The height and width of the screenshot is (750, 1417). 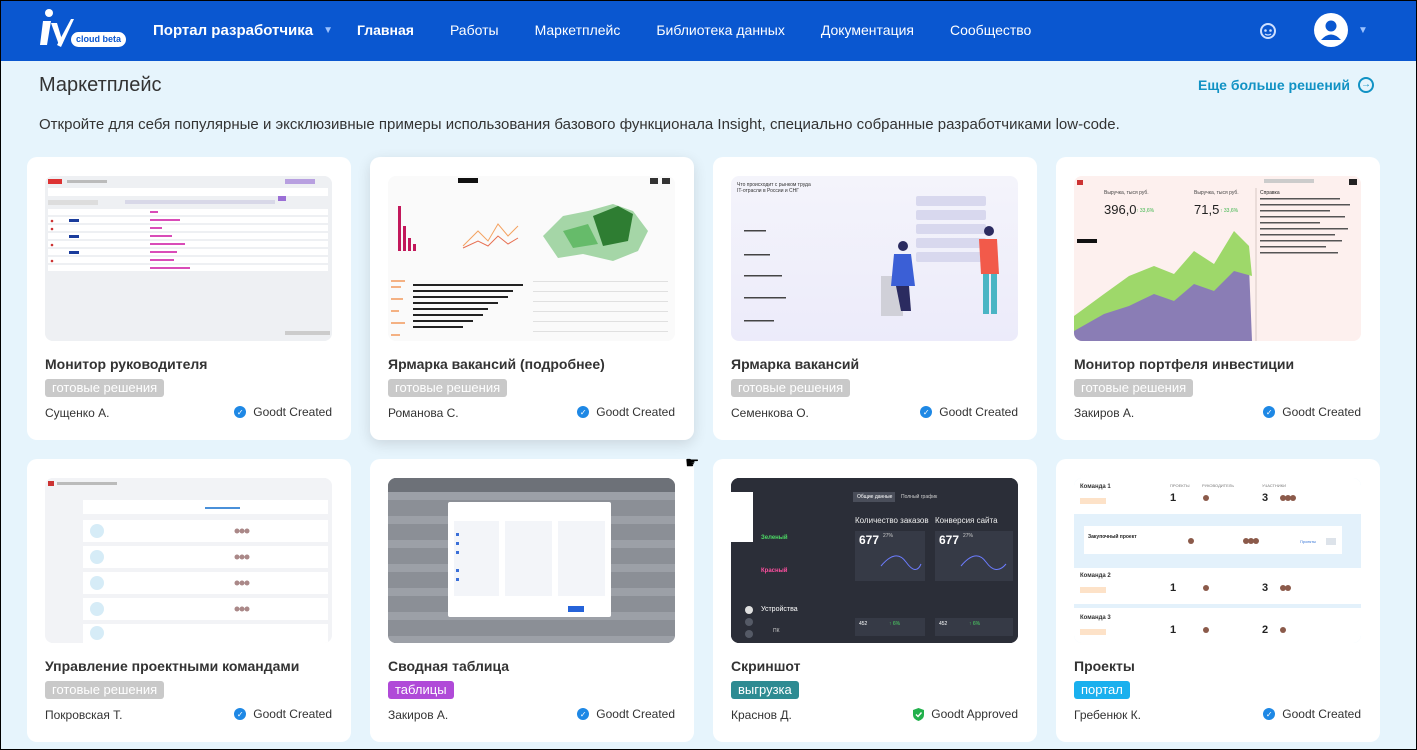 I want to click on more-solutions-label: Еще больше решений, so click(x=1274, y=85).